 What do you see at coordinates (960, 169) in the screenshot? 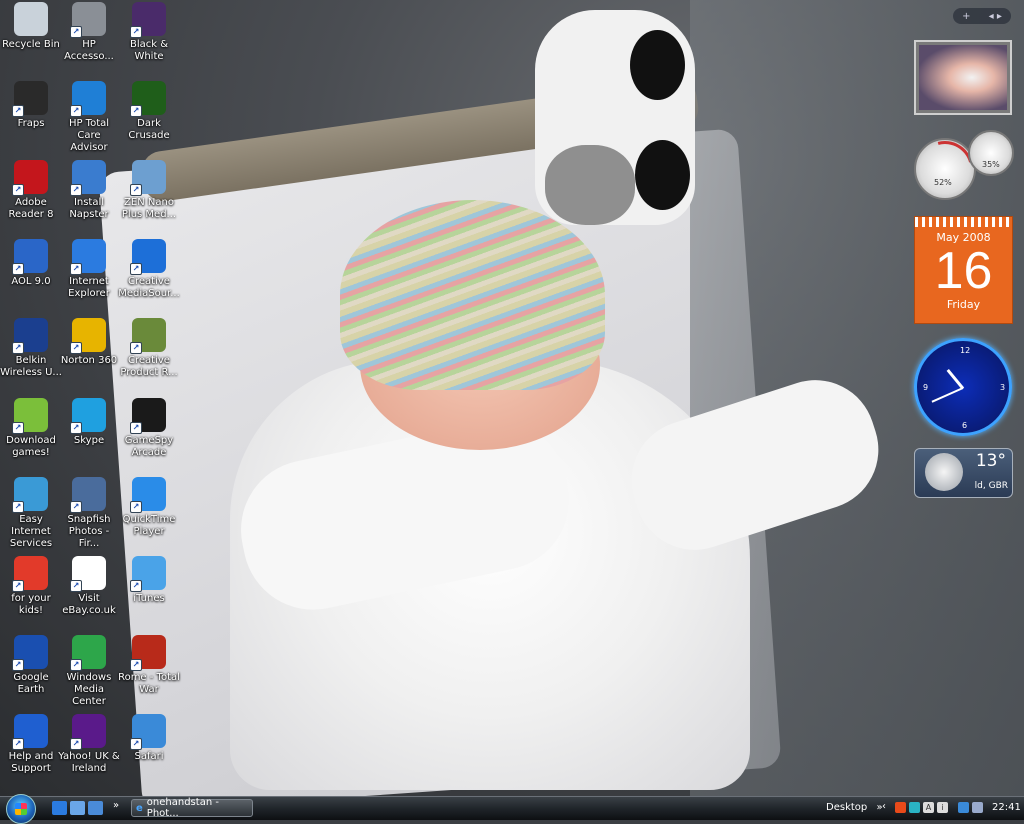
I see `cpu-meter-gadget: 52% 35%` at bounding box center [960, 169].